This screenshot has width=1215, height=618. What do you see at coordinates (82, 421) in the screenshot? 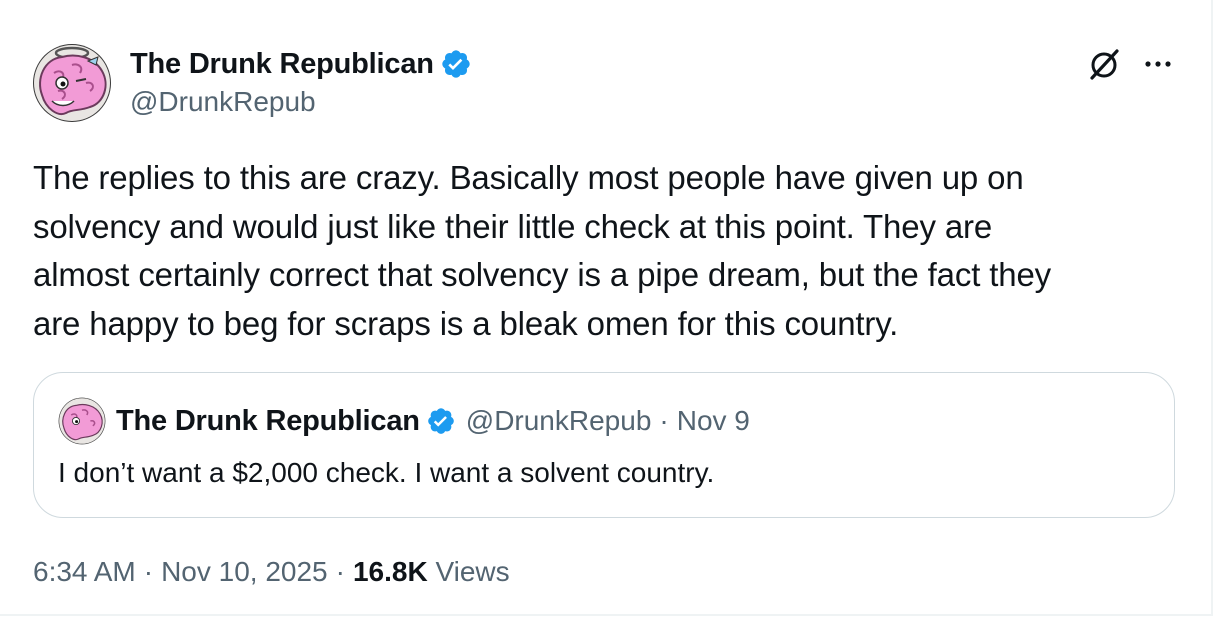
I see `quoted-author-avatar` at bounding box center [82, 421].